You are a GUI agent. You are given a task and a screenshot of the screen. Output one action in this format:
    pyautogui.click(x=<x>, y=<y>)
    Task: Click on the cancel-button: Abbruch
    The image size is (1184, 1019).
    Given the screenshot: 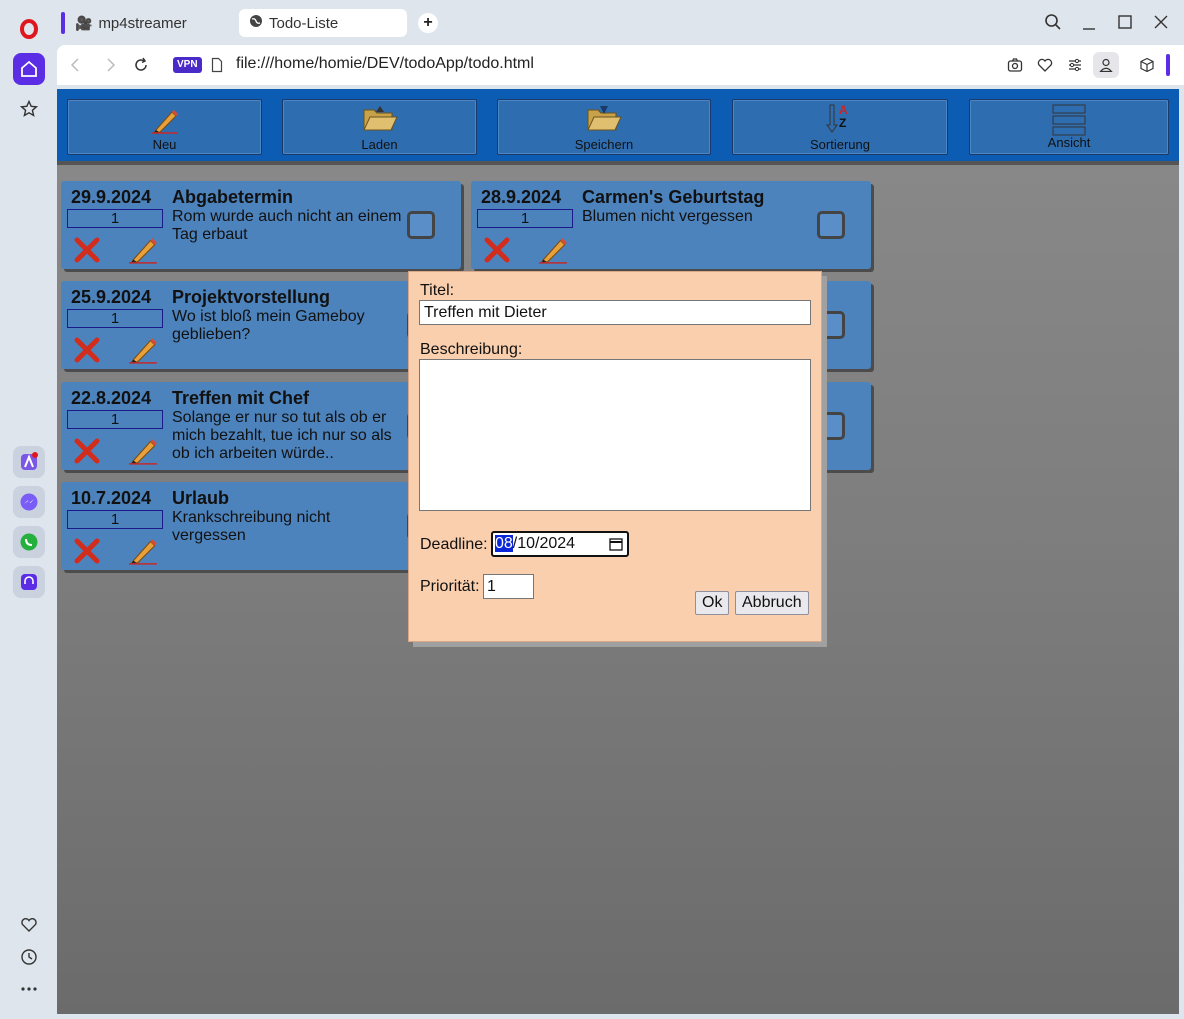 What is the action you would take?
    pyautogui.click(x=772, y=603)
    